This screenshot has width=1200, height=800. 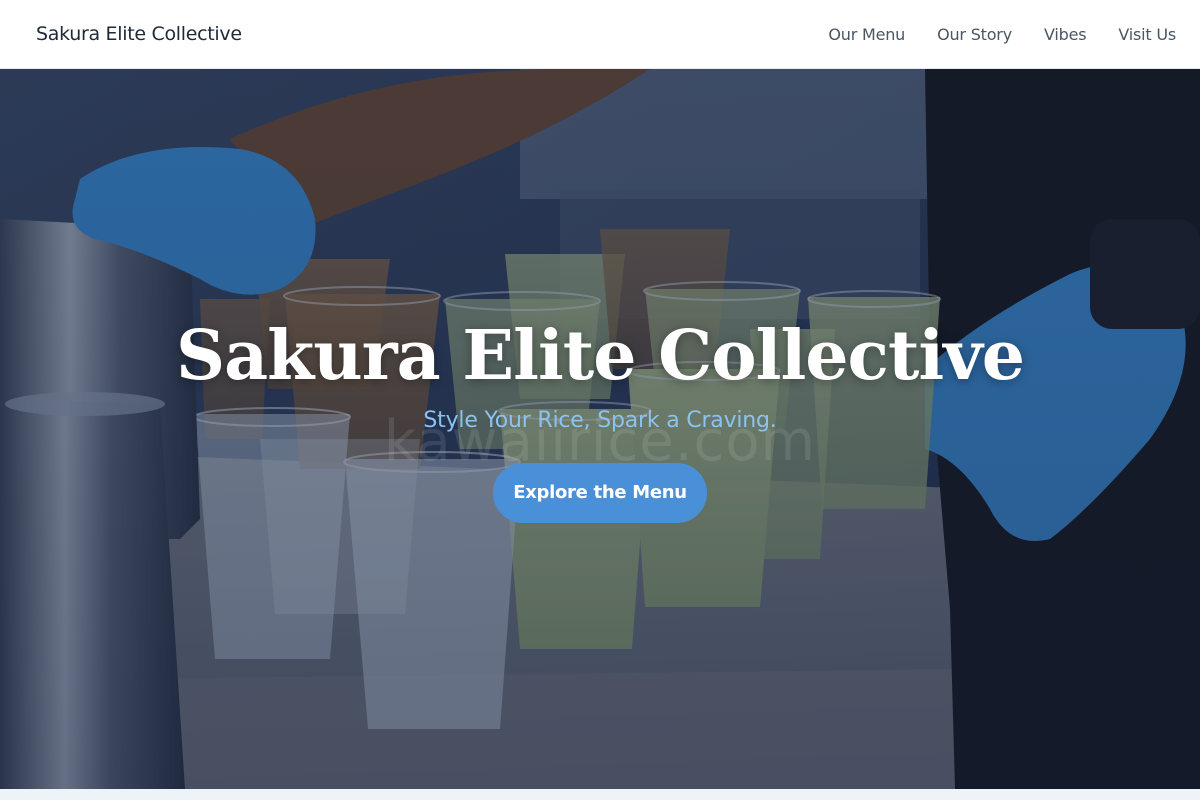 What do you see at coordinates (1065, 34) in the screenshot?
I see `nav-link-vibes: Vibes` at bounding box center [1065, 34].